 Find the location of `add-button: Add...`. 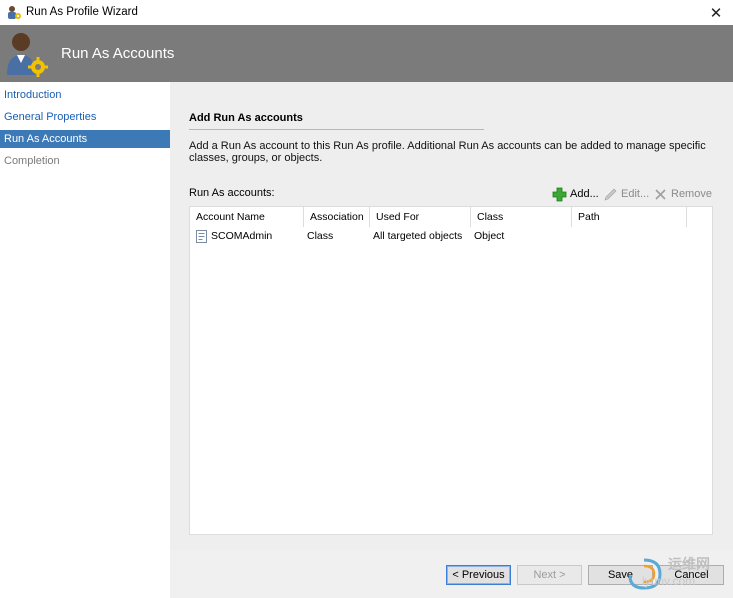

add-button: Add... is located at coordinates (575, 194).